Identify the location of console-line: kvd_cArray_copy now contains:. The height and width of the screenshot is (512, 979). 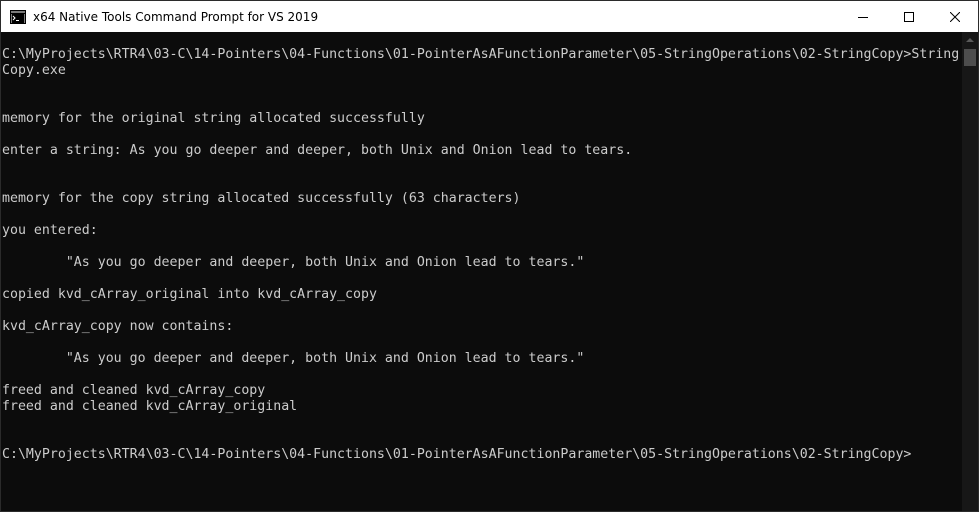
(118, 326).